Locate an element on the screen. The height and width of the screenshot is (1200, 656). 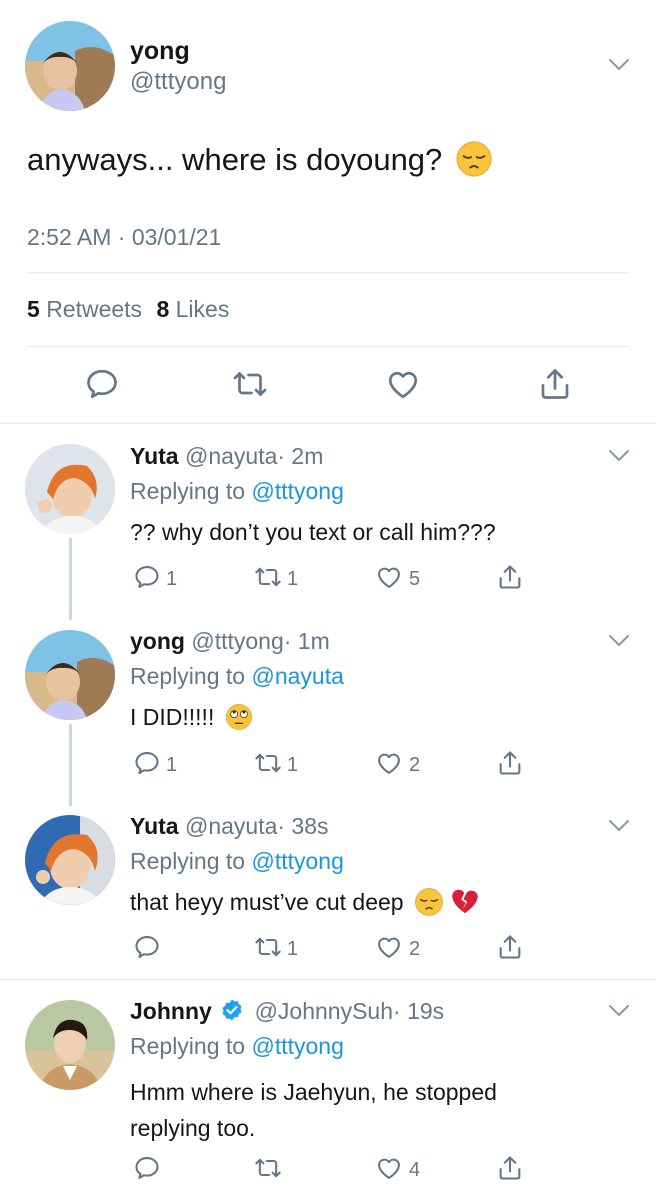
display-name: Johnny is located at coordinates (171, 1011).